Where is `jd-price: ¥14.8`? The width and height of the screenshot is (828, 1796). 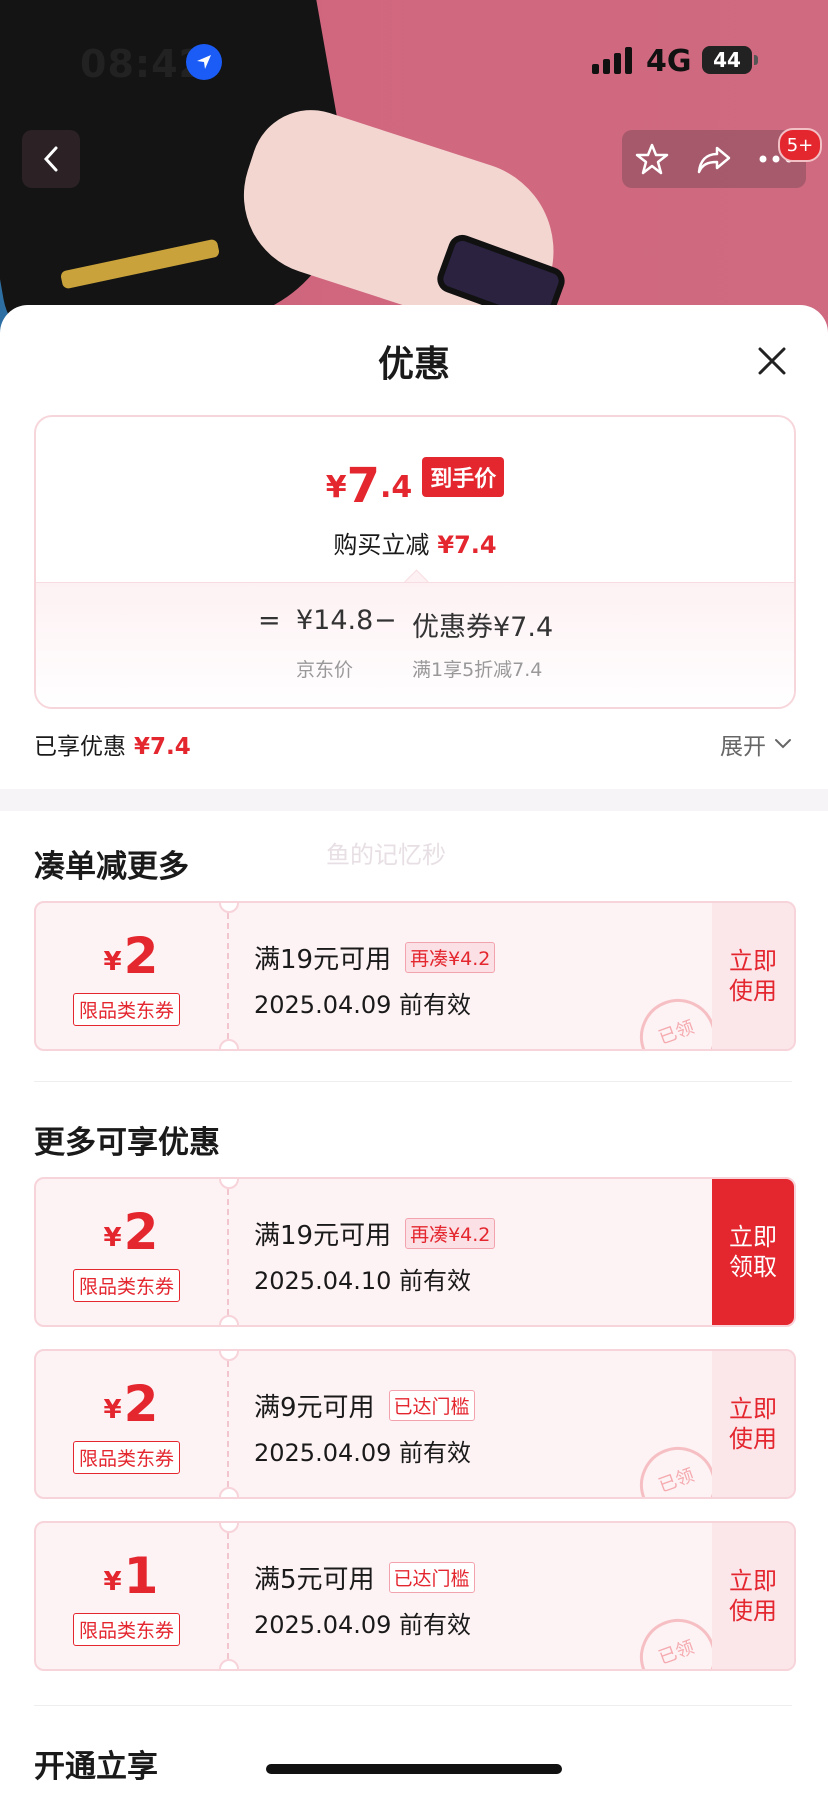
jd-price: ¥14.8 is located at coordinates (335, 620).